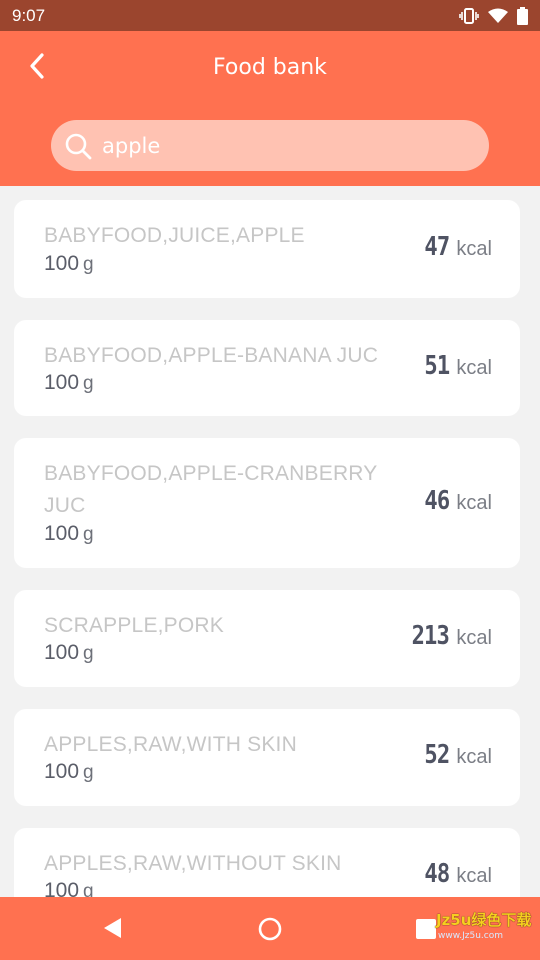  What do you see at coordinates (29, 15) in the screenshot?
I see `status-time: 9:07` at bounding box center [29, 15].